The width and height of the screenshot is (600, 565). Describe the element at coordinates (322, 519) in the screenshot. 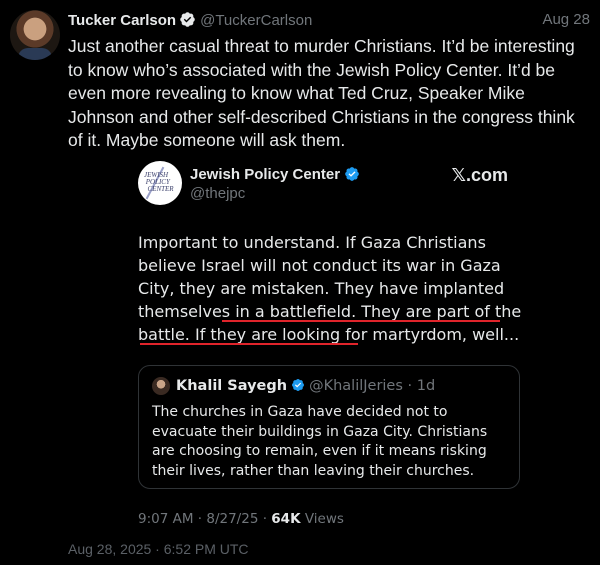

I see `embed-views-label: Views` at that location.